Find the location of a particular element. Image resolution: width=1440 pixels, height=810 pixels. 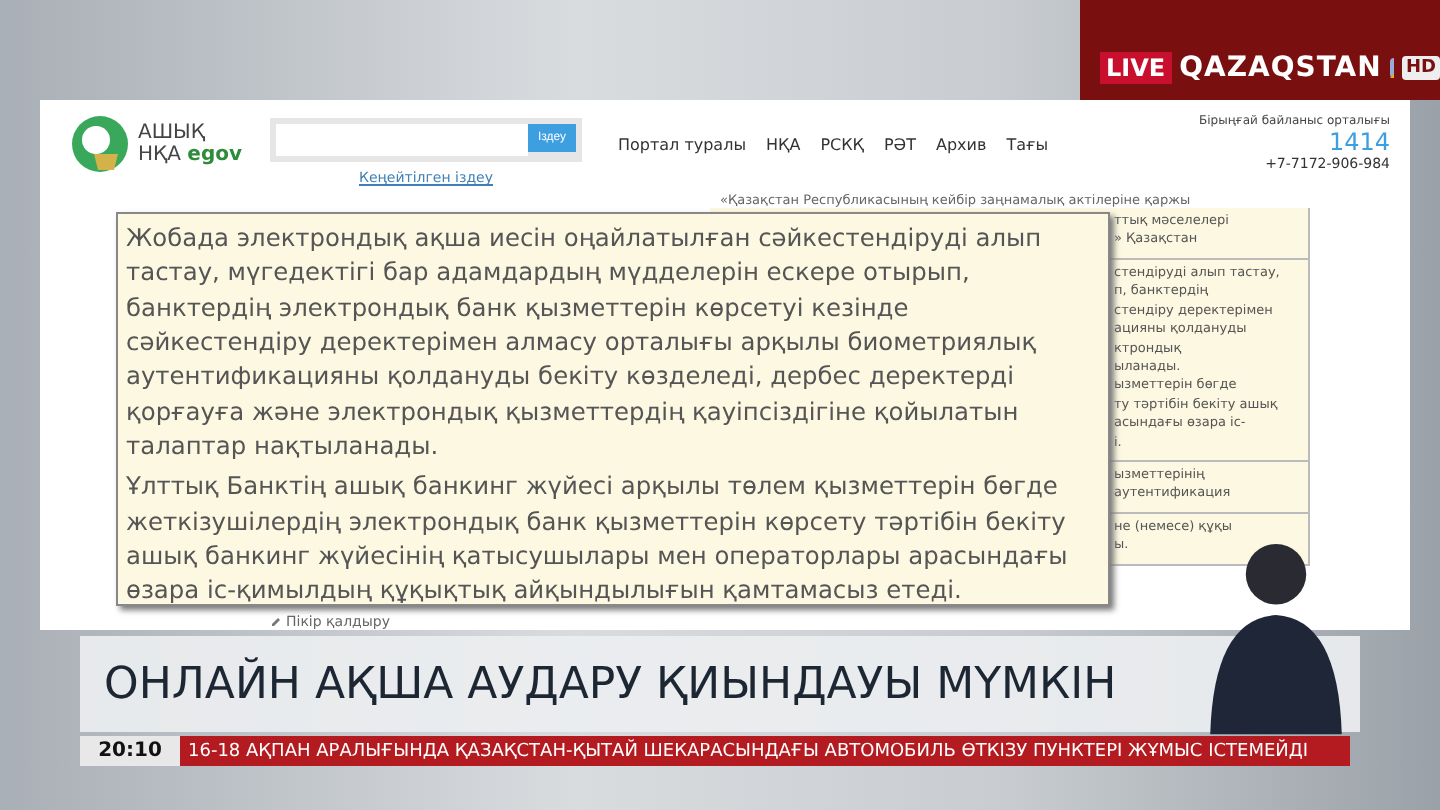

nav-link: НҚА is located at coordinates (783, 145).